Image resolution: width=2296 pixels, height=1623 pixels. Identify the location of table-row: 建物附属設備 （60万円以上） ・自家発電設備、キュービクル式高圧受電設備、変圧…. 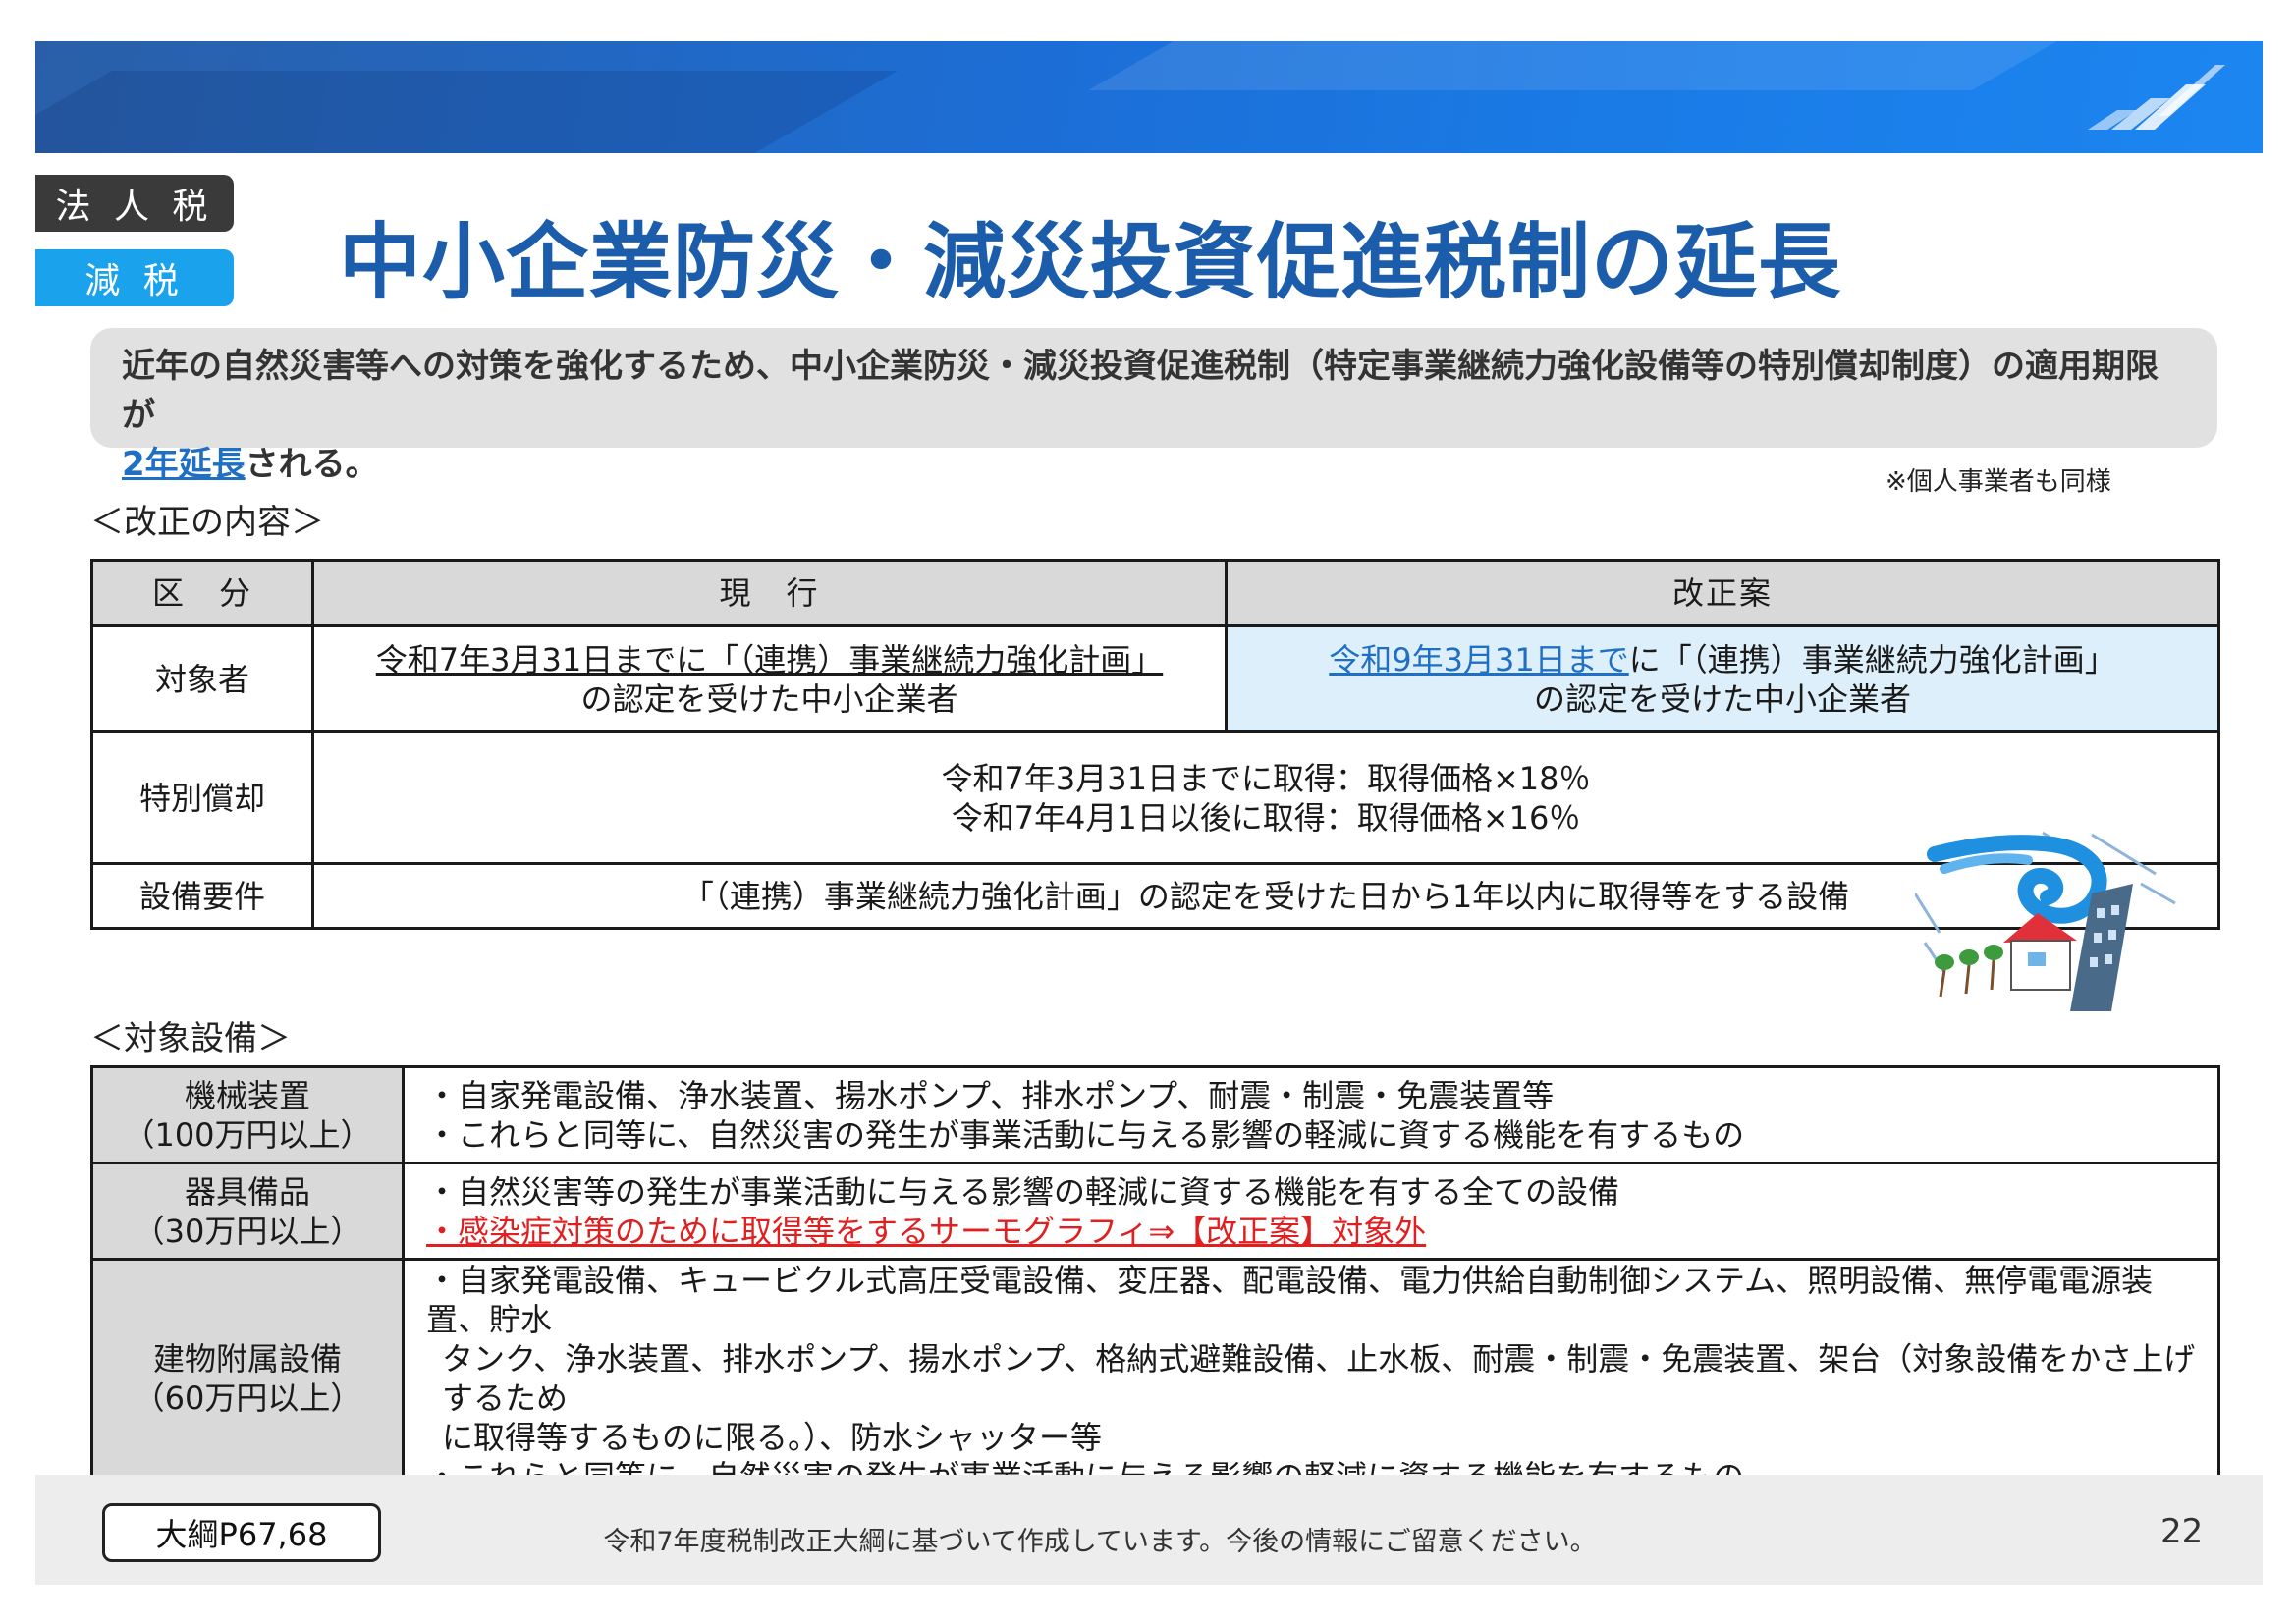
(1155, 1378).